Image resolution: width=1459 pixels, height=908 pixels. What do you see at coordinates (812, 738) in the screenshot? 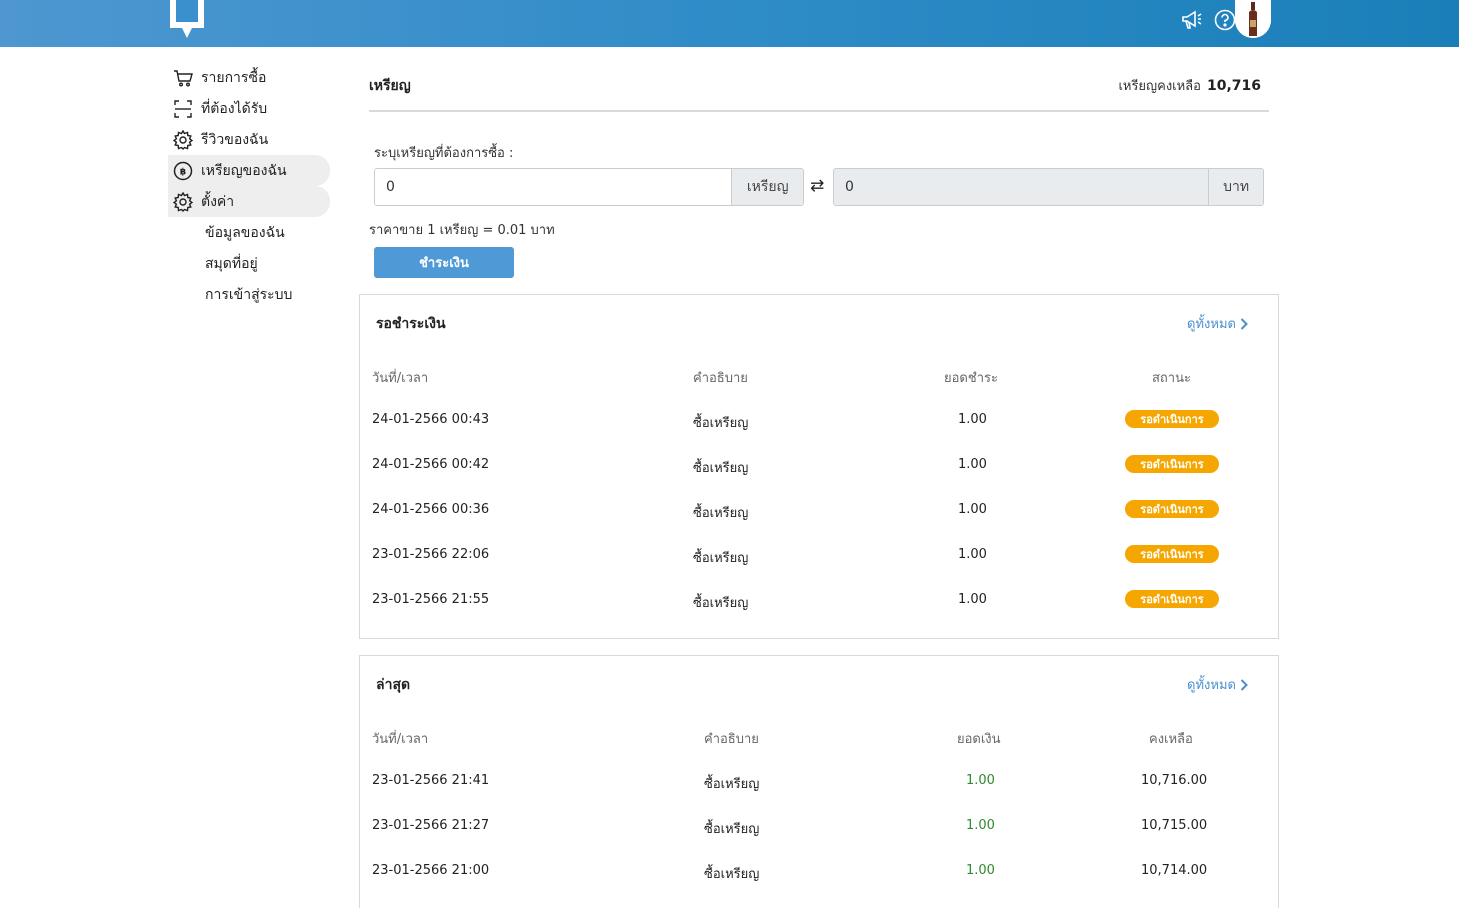
I see `table-header: วันที่/เวลา คำอธิบาย ยอดเงิน คงเหลือ` at bounding box center [812, 738].